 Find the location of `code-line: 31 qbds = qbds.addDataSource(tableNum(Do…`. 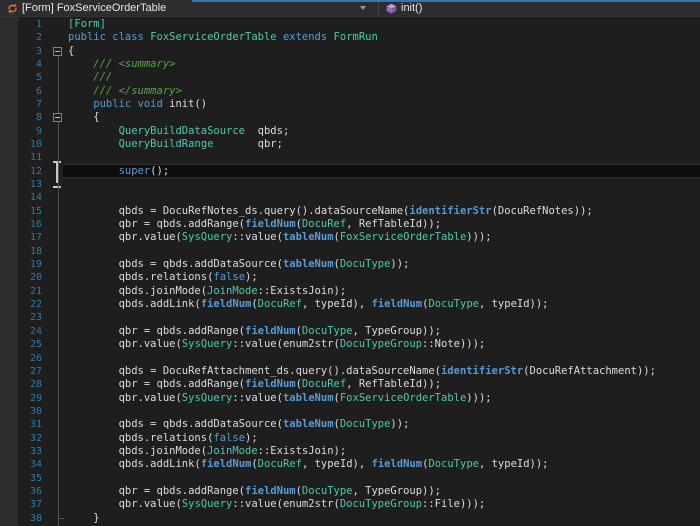

code-line: 31 qbds = qbds.addDataSource(tableNum(Do… is located at coordinates (350, 425).